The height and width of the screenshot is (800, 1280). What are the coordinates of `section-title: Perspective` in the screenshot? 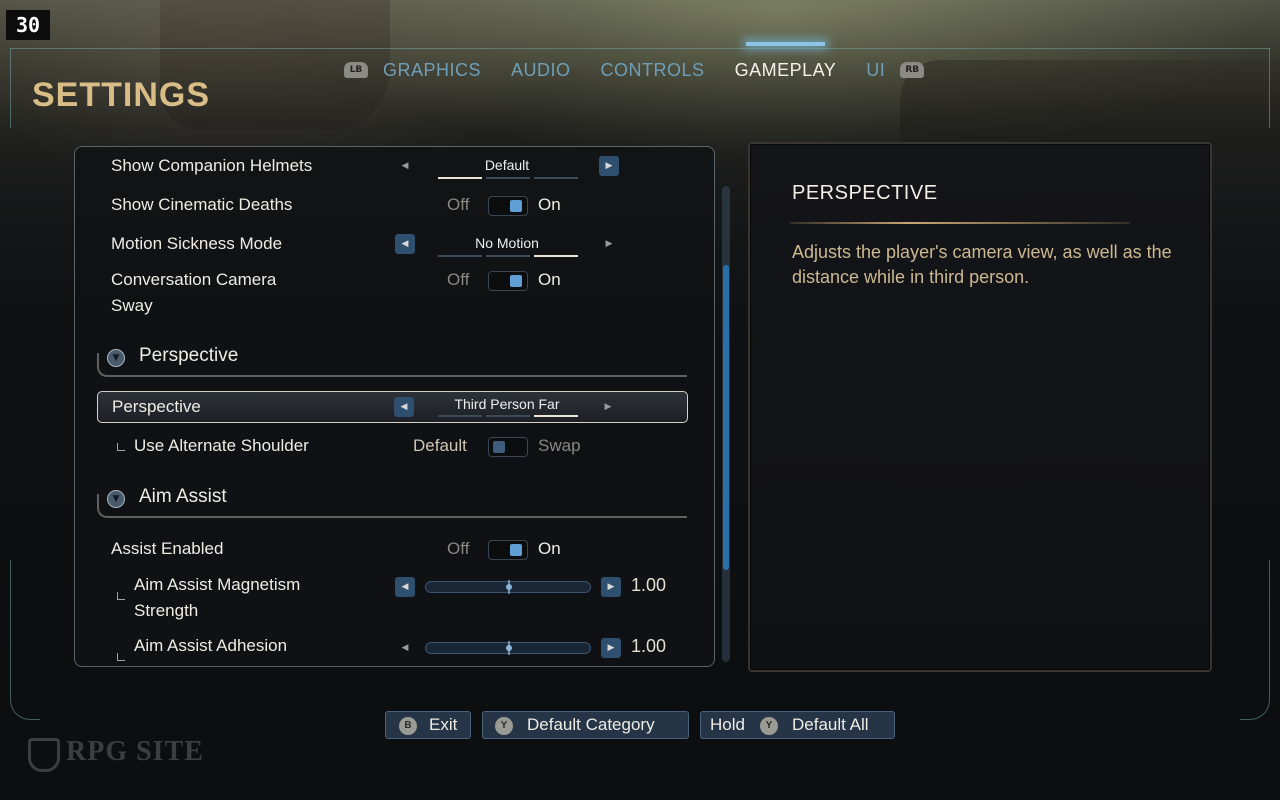 It's located at (189, 355).